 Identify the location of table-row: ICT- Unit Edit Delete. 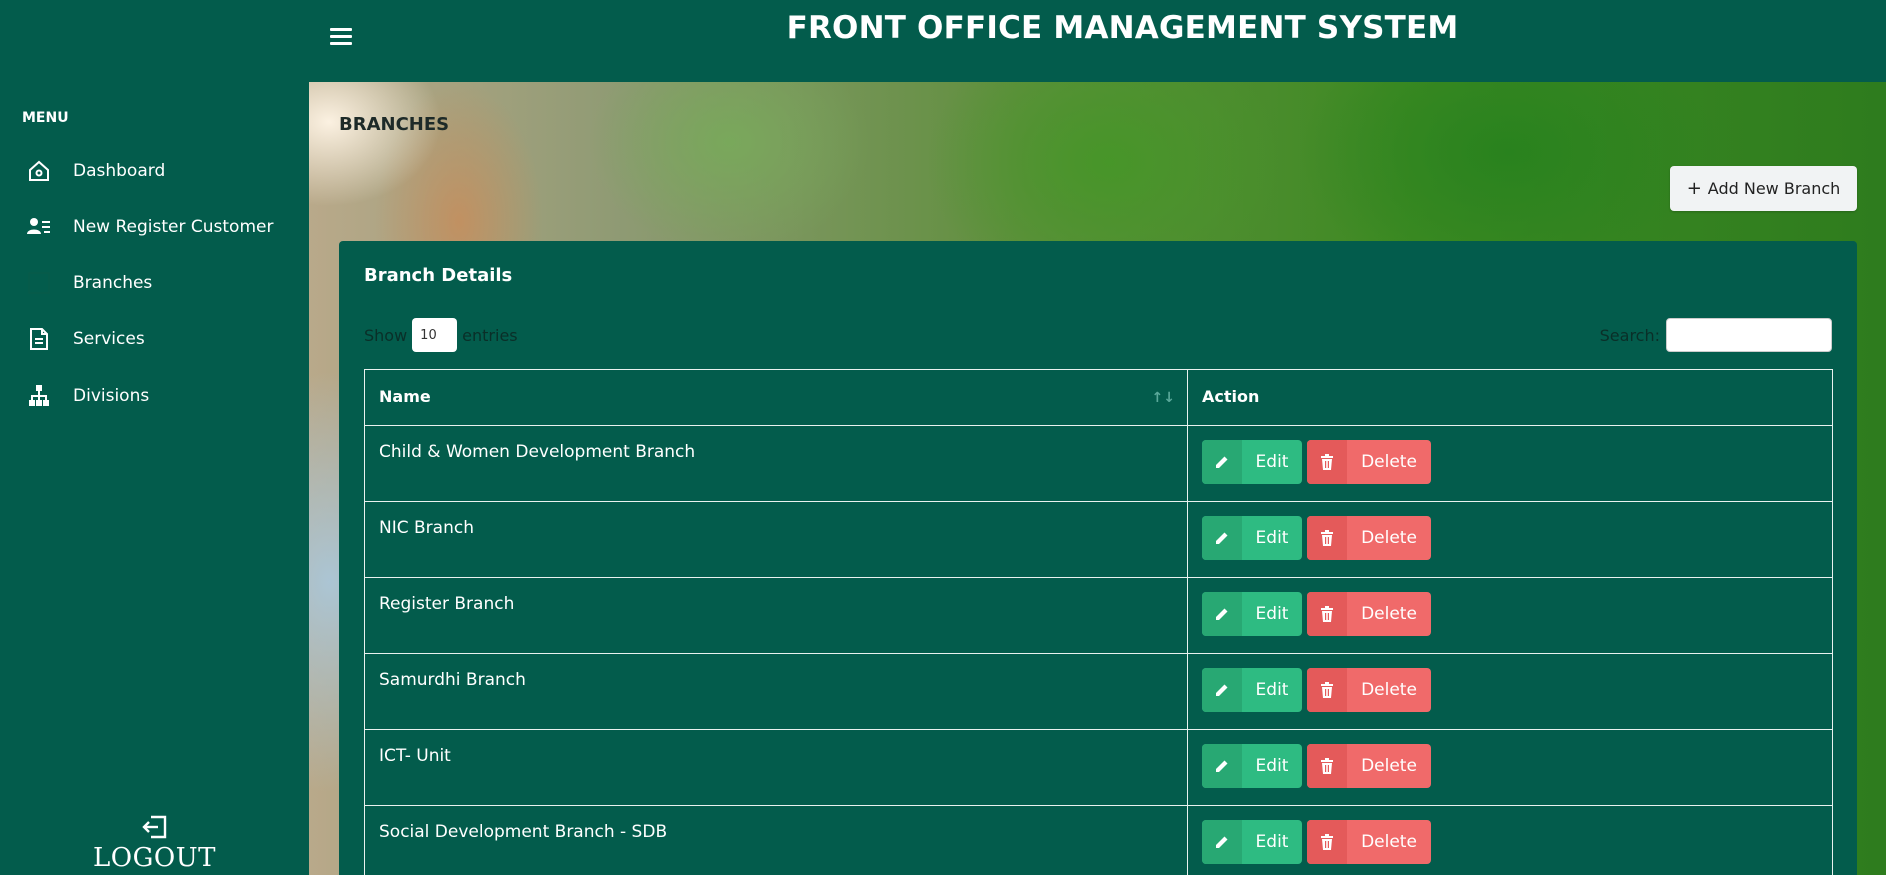
(1098, 767).